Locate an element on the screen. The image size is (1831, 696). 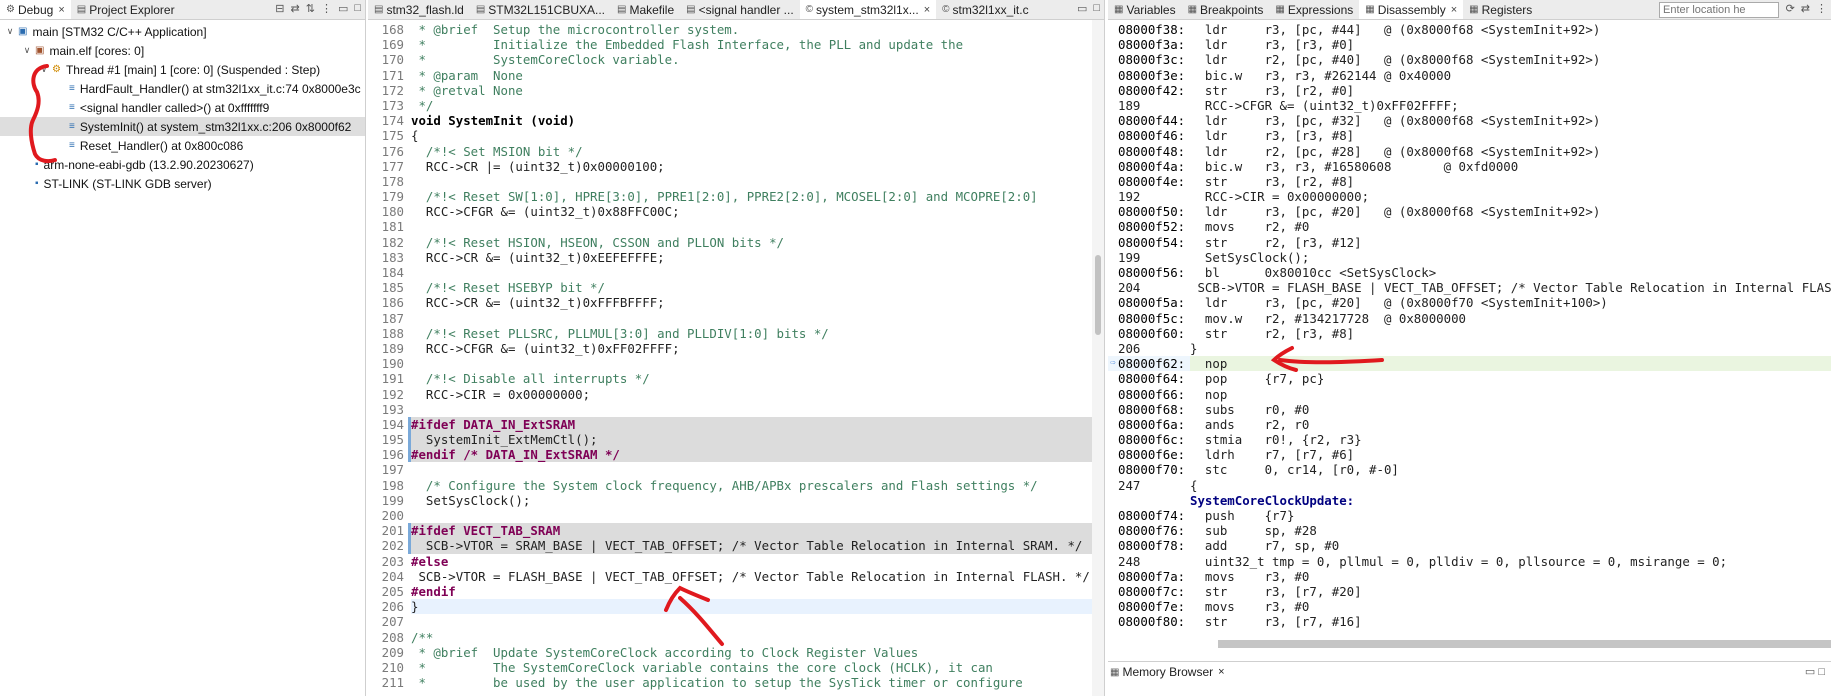
tree-item: ∨ ▣ main.elf [cores: 0] is located at coordinates (182, 50).